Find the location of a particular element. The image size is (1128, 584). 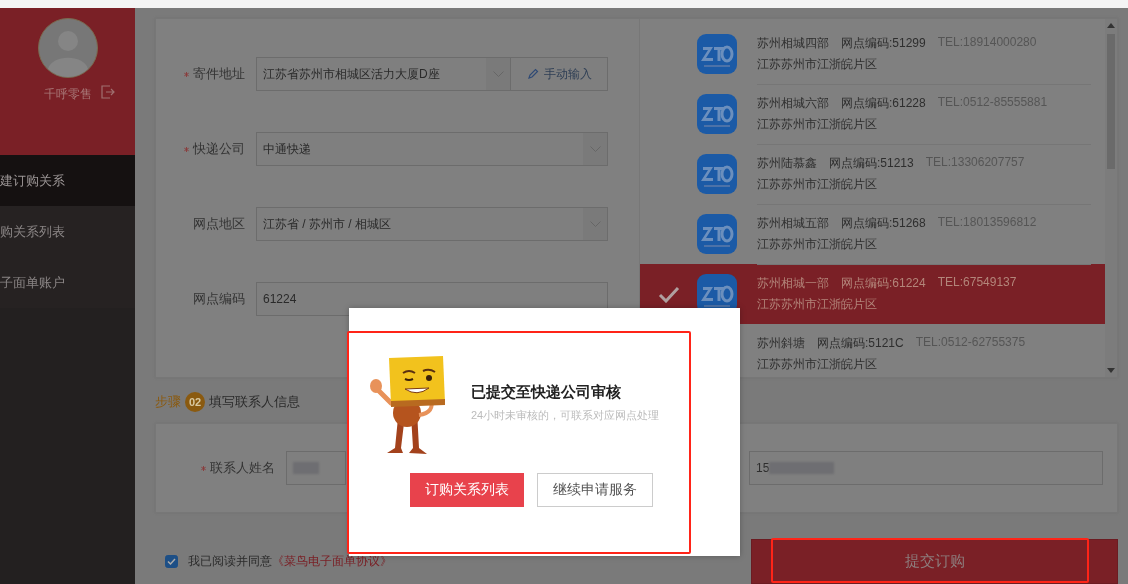

username: 千呼零售 is located at coordinates (67, 94).